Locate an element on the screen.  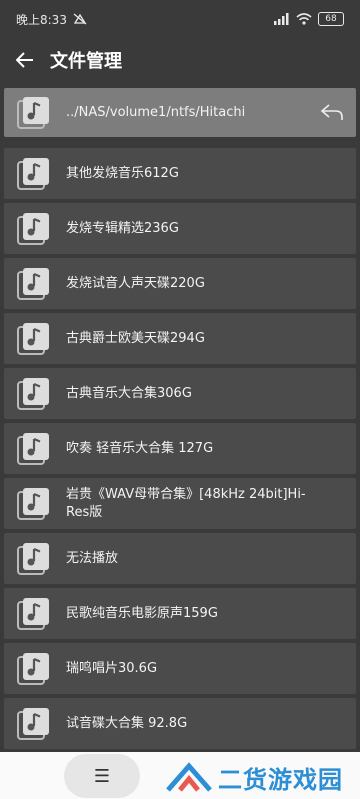
folder-row: 岩贵《WAV母带合集》[48kHz 24bit]Hi-Res版 is located at coordinates (180, 503).